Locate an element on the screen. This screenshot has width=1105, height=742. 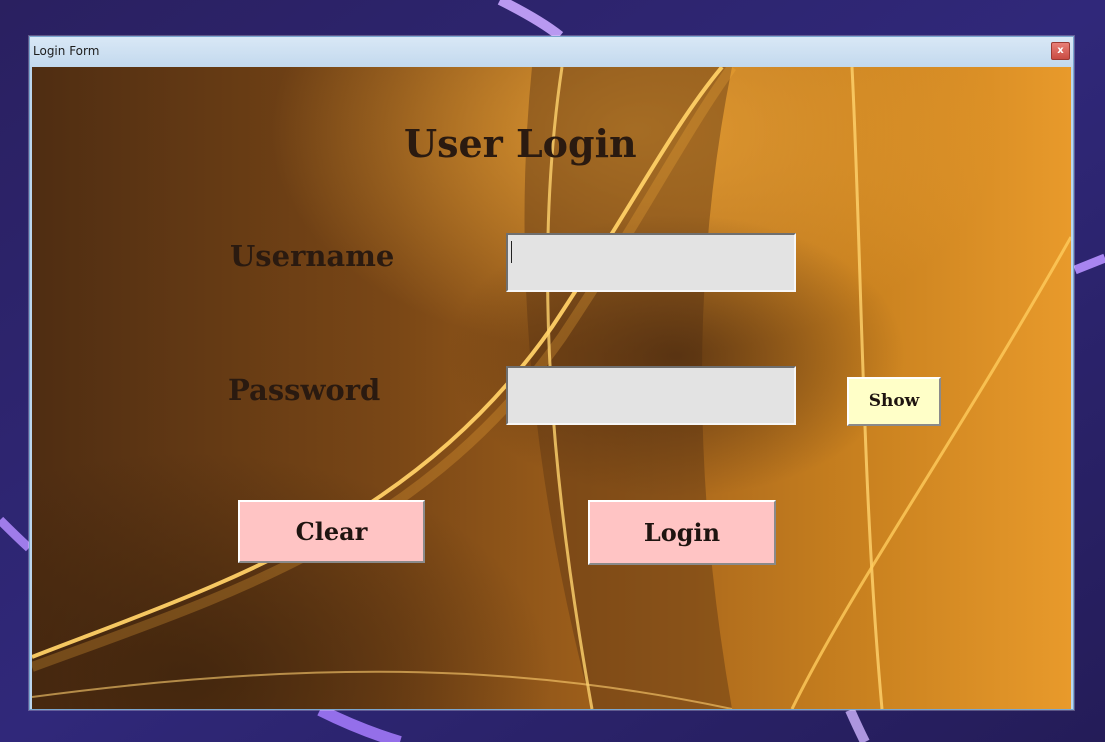
clear-button: Clear is located at coordinates (331, 531).